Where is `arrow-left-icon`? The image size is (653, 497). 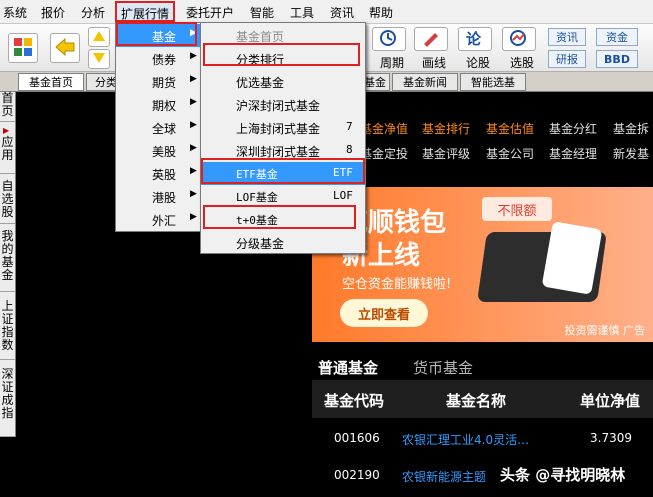 arrow-left-icon is located at coordinates (65, 48).